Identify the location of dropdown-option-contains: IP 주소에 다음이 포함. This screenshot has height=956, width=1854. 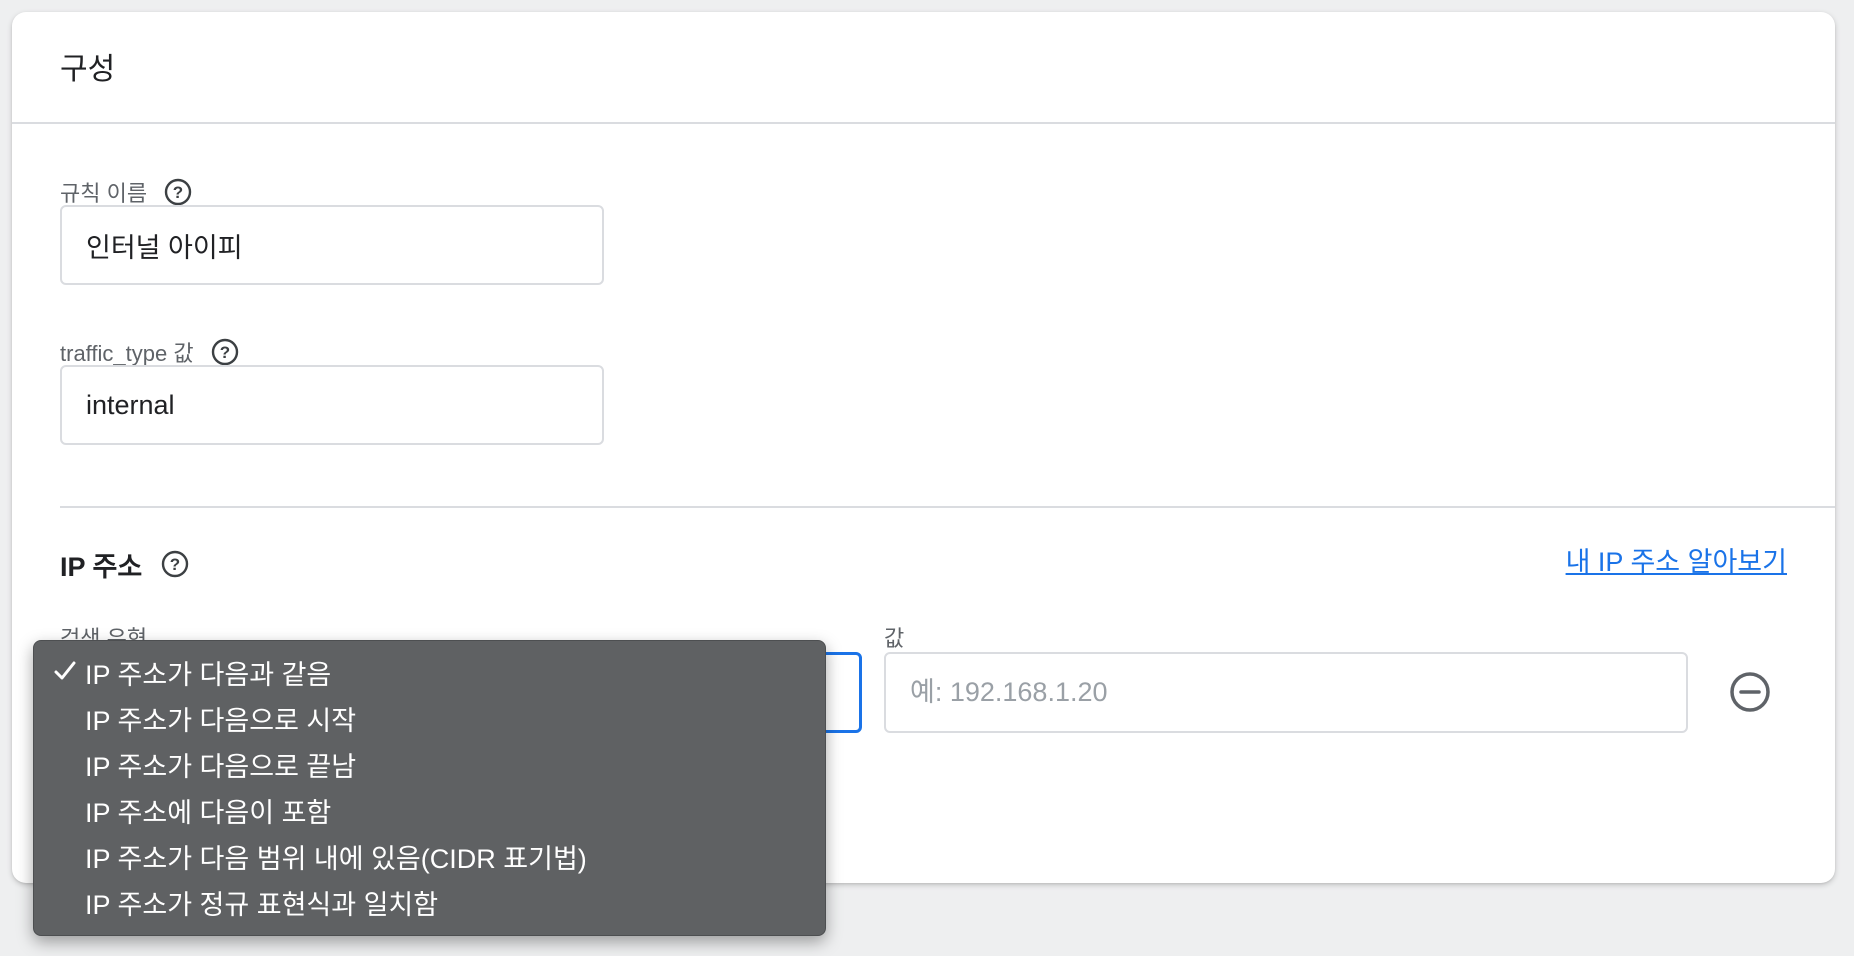
(429, 810).